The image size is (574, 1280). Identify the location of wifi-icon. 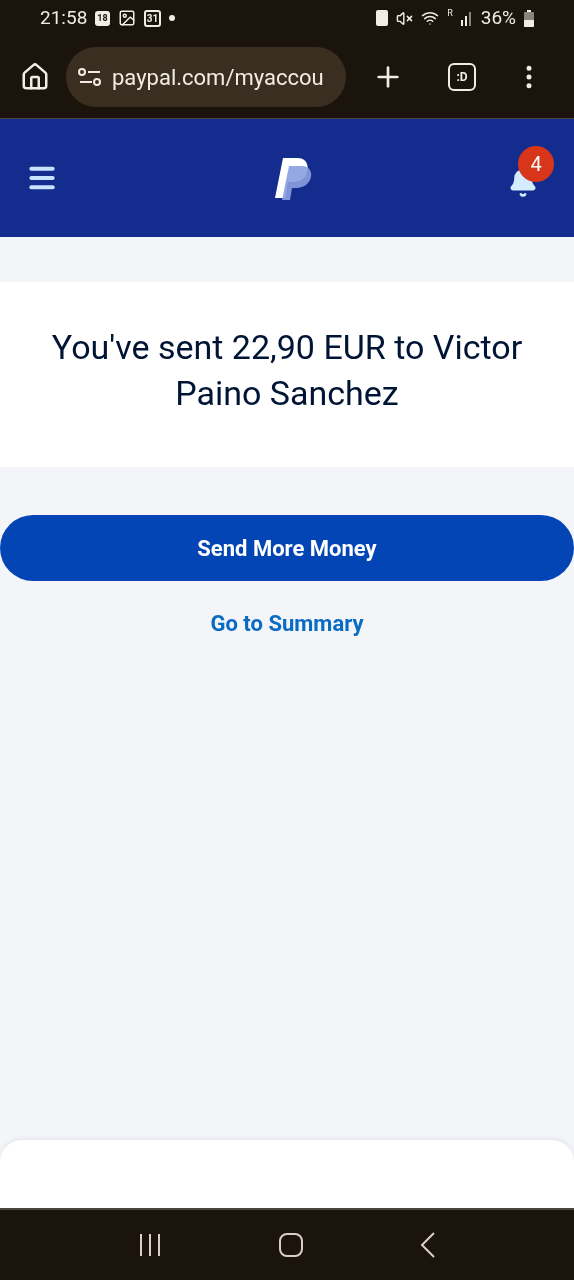
(430, 18).